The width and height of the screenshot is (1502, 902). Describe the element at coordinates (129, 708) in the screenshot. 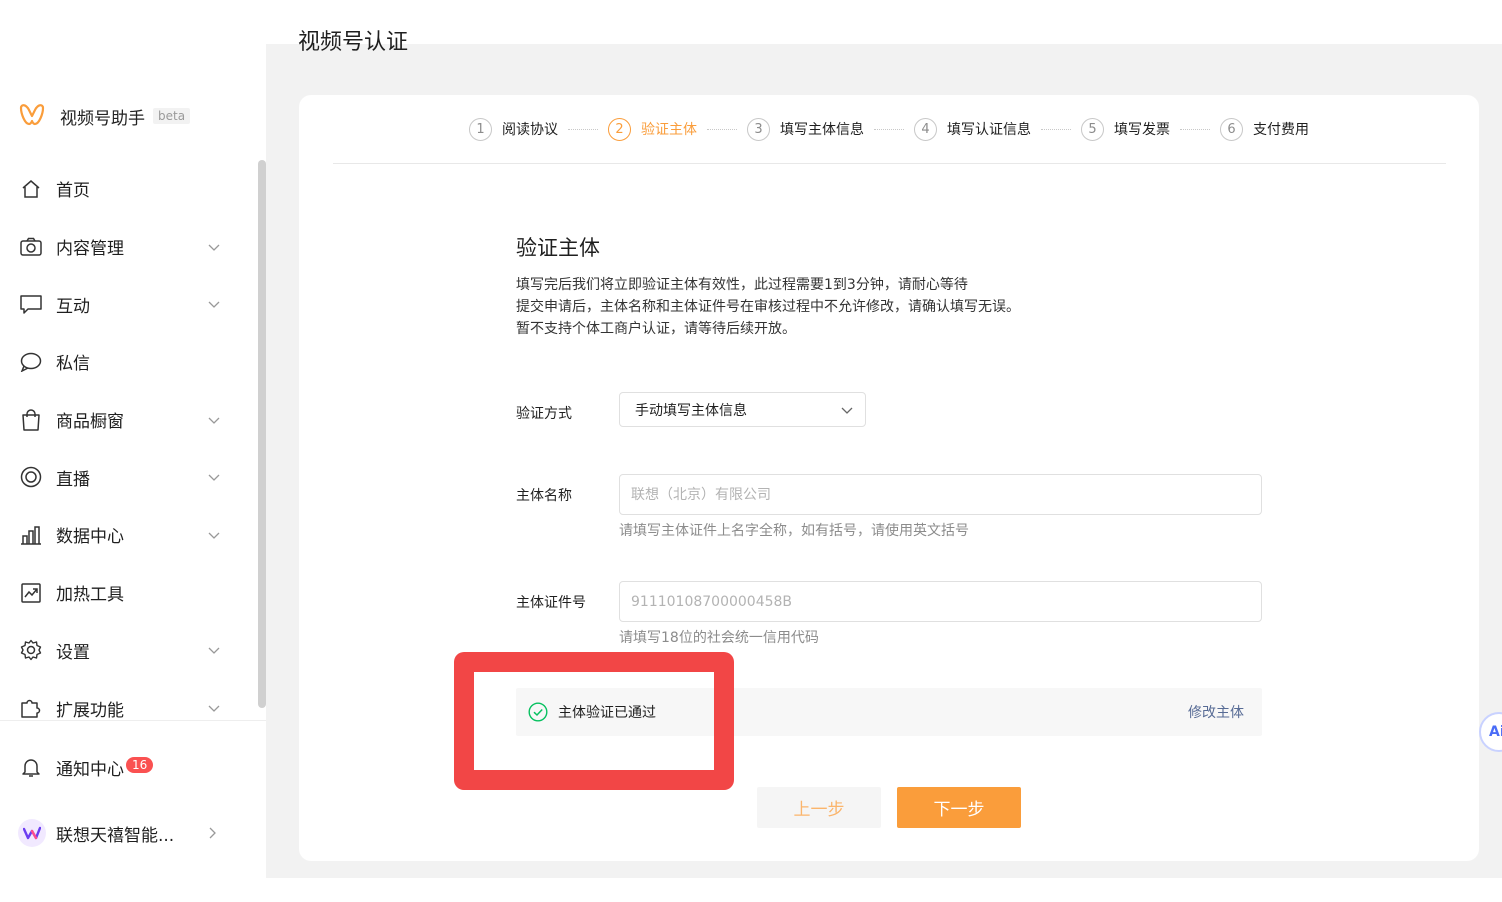

I see `sidebar-item-extensions: 扩展功能` at that location.